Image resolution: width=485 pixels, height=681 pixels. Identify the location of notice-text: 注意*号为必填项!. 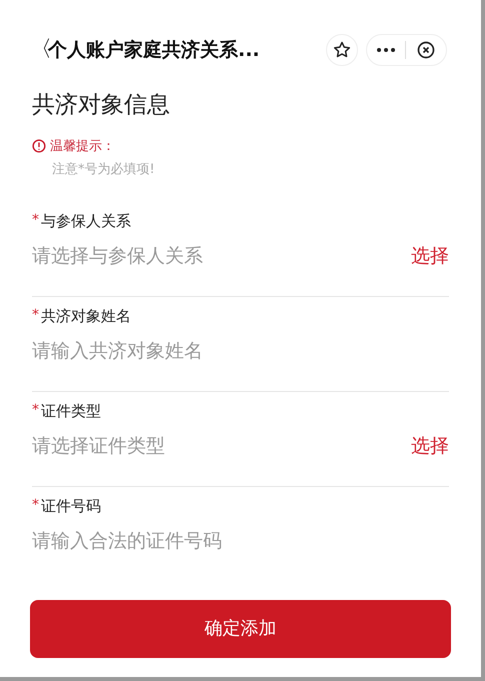
(104, 170).